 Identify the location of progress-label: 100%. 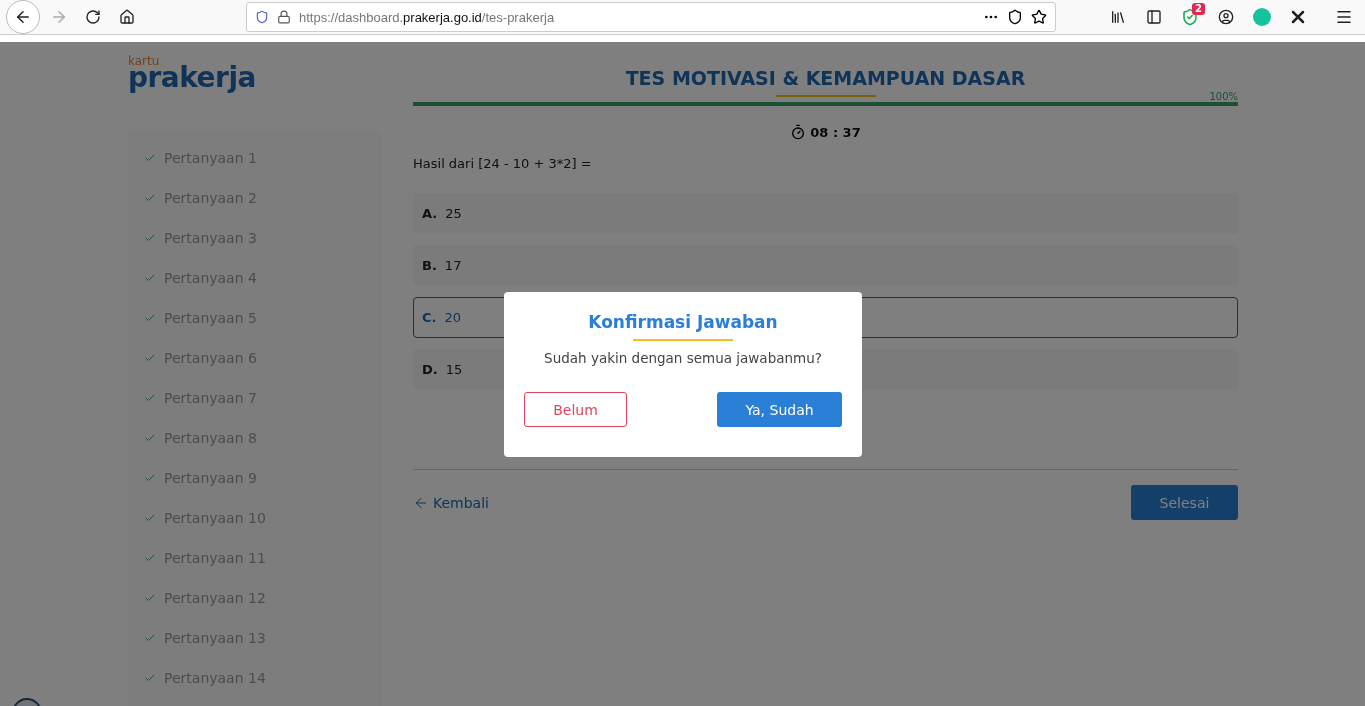
(1223, 96).